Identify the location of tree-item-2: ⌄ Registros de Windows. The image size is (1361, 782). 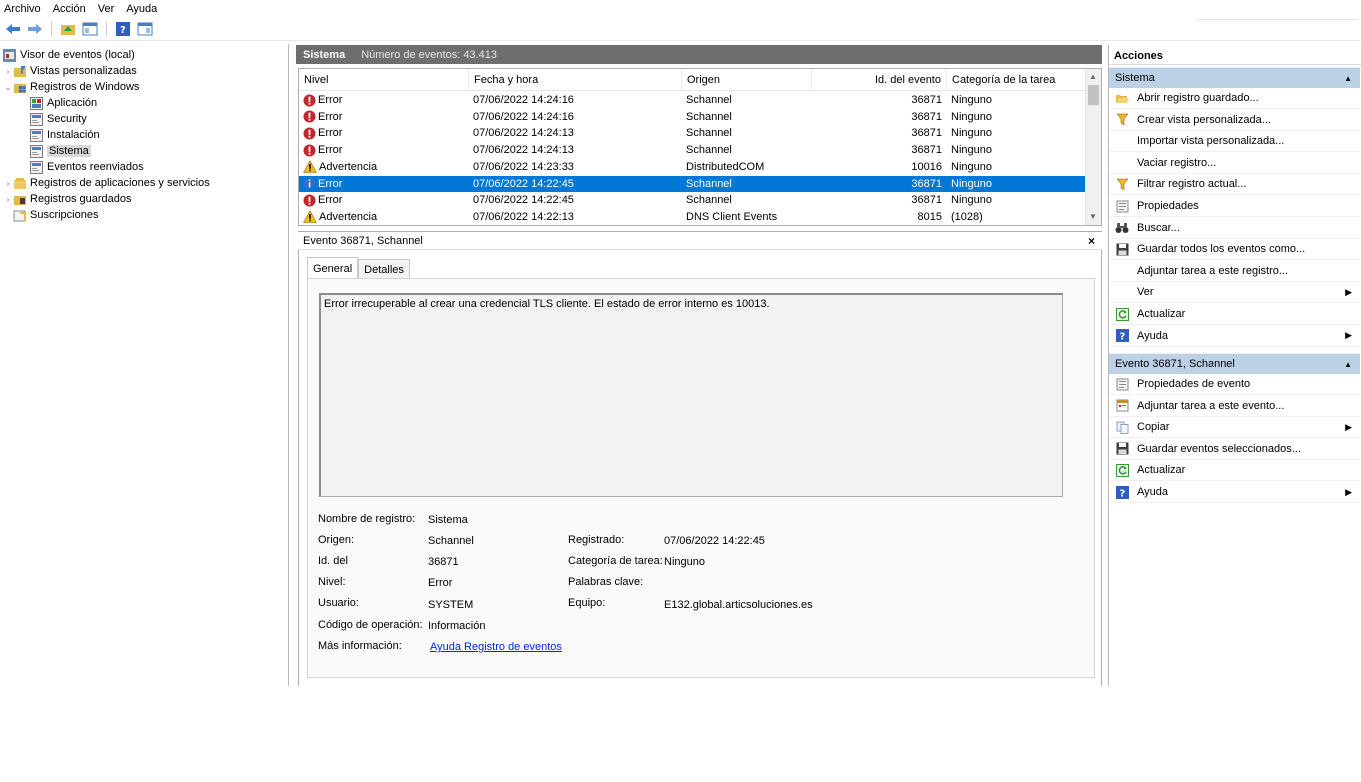
(144, 87).